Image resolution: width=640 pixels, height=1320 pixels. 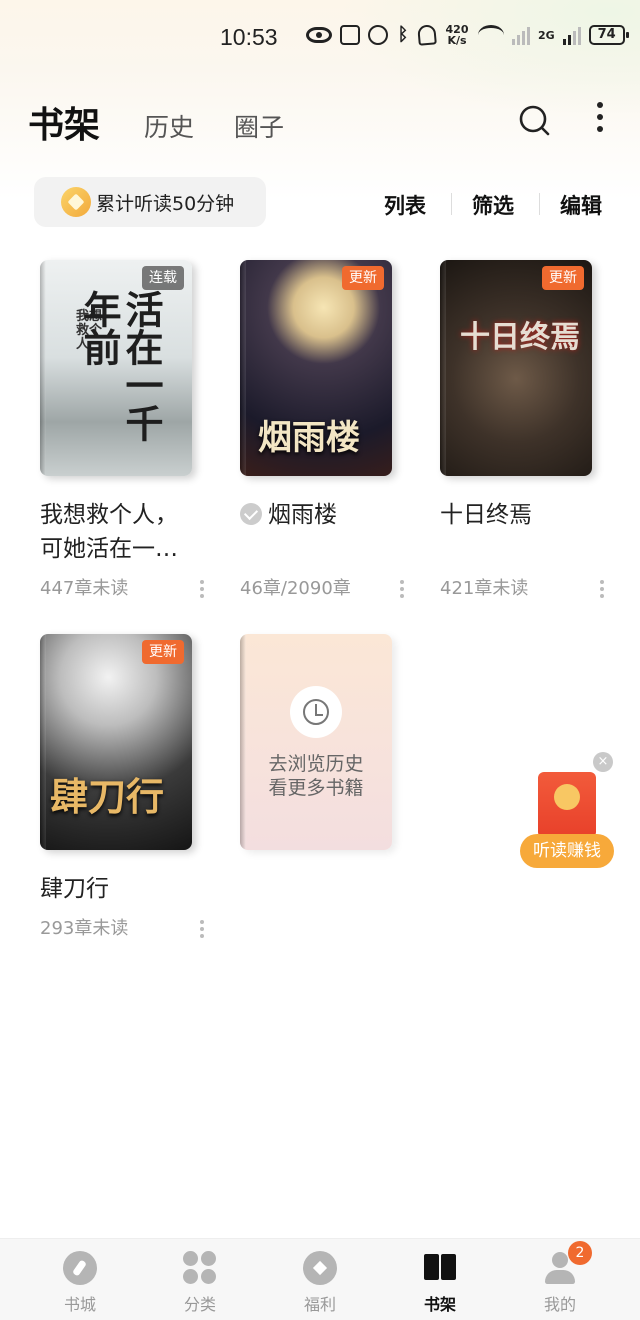 What do you see at coordinates (319, 35) in the screenshot?
I see `eye-icon` at bounding box center [319, 35].